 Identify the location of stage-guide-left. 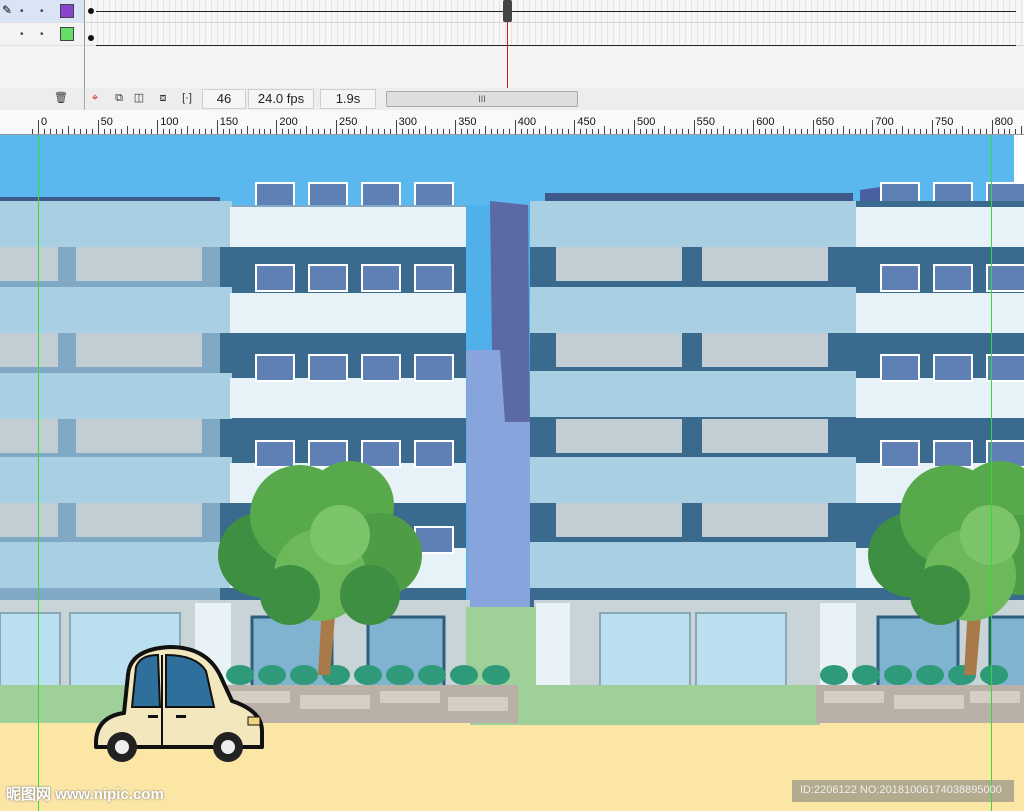
(38, 473).